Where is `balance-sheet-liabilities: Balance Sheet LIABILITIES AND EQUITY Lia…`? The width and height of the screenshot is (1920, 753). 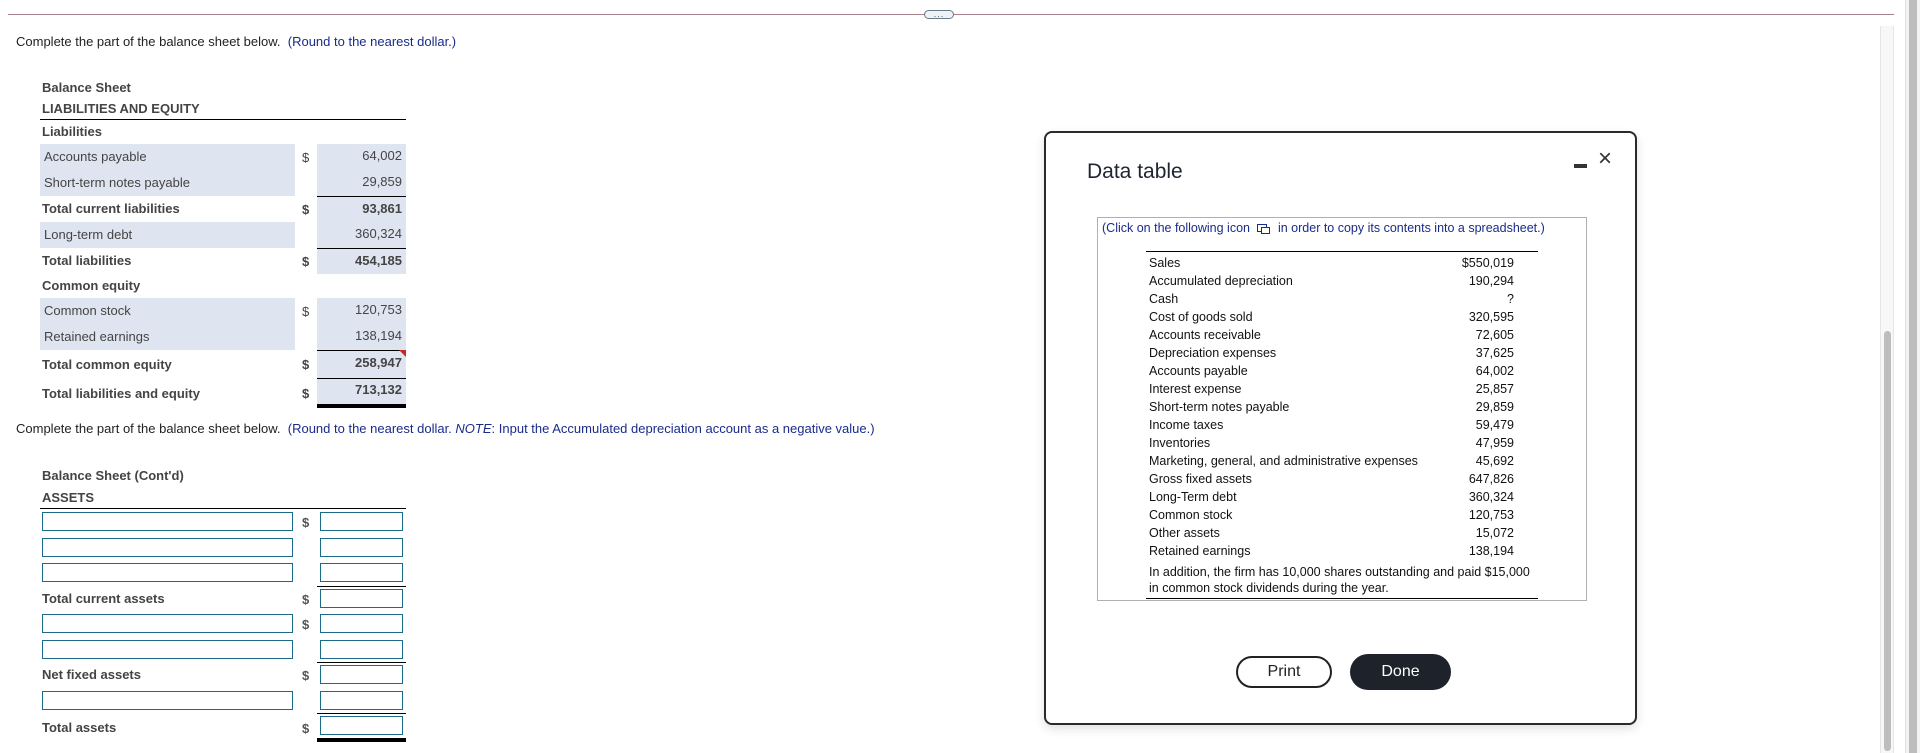
balance-sheet-liabilities: Balance Sheet LIABILITIES AND EQUITY Lia… is located at coordinates (223, 243).